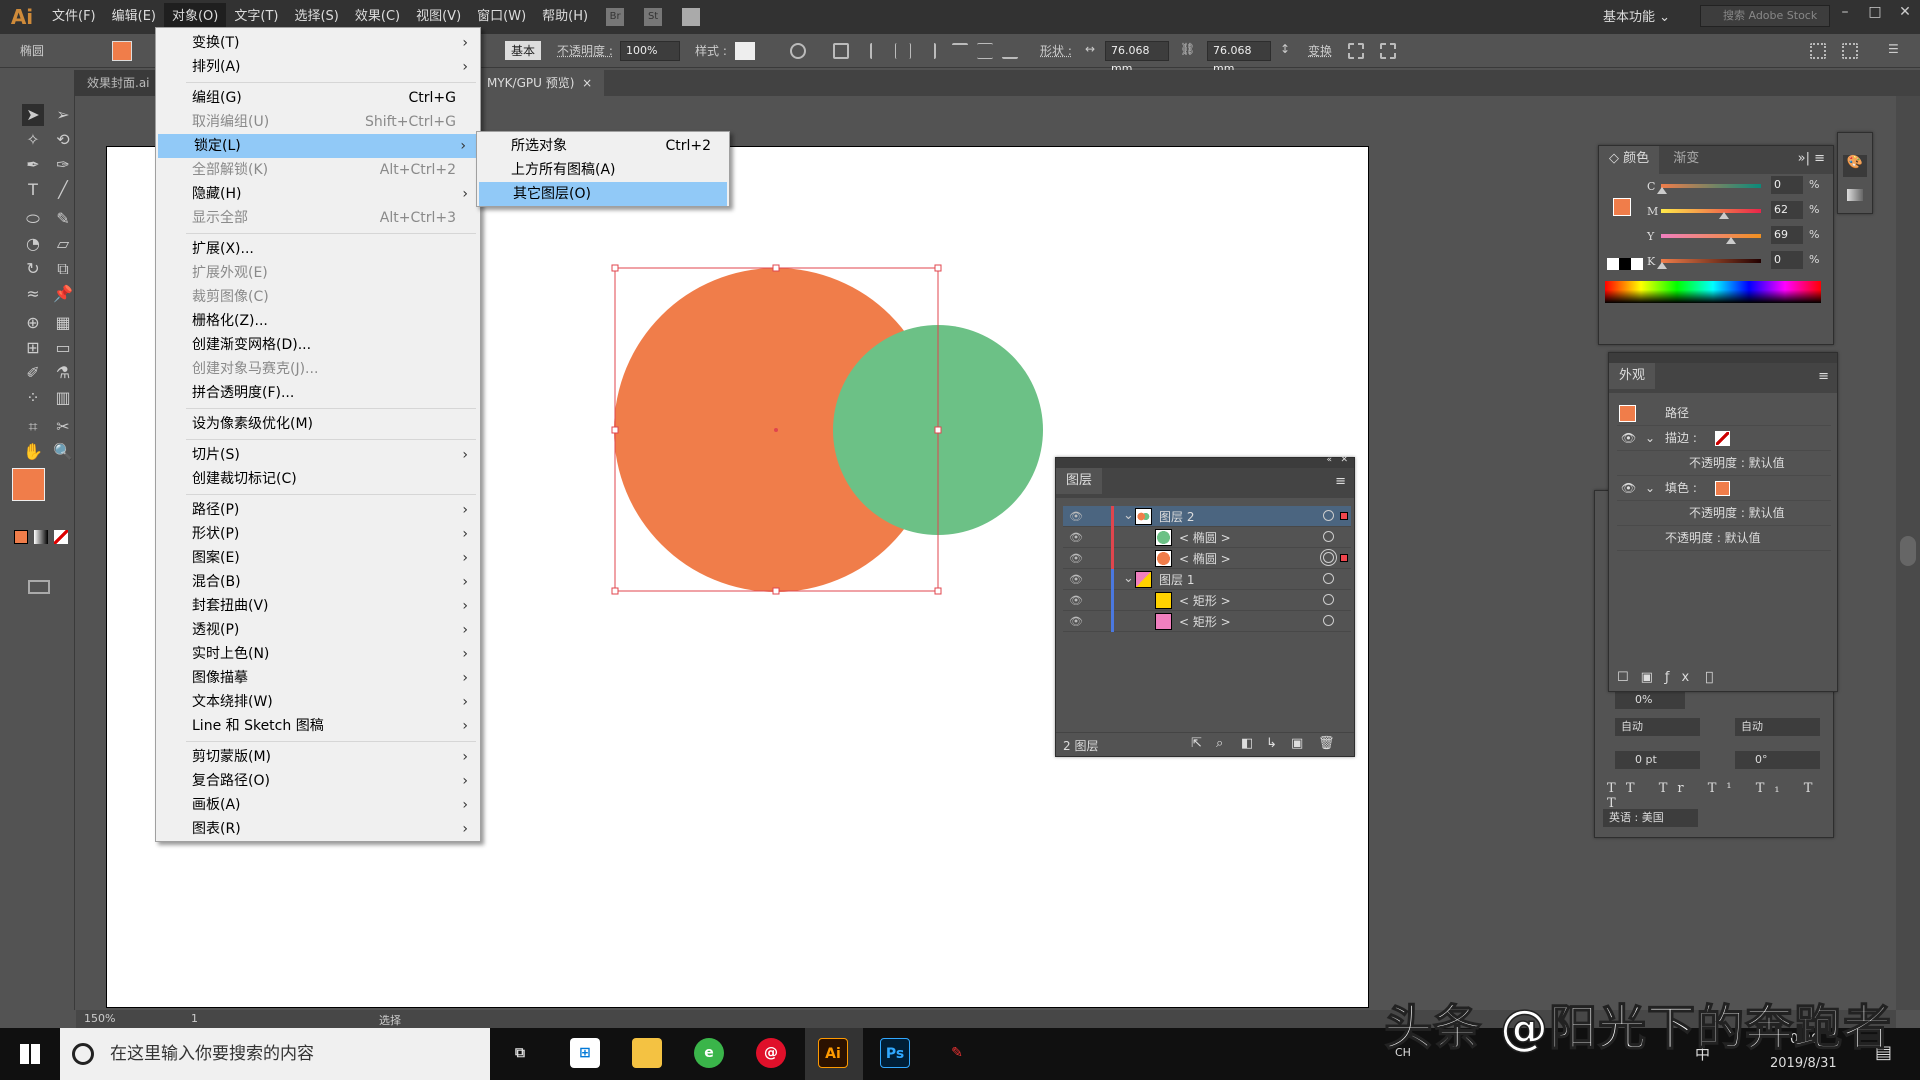 The height and width of the screenshot is (1080, 1920). I want to click on app-icon: ✎, so click(957, 1053).